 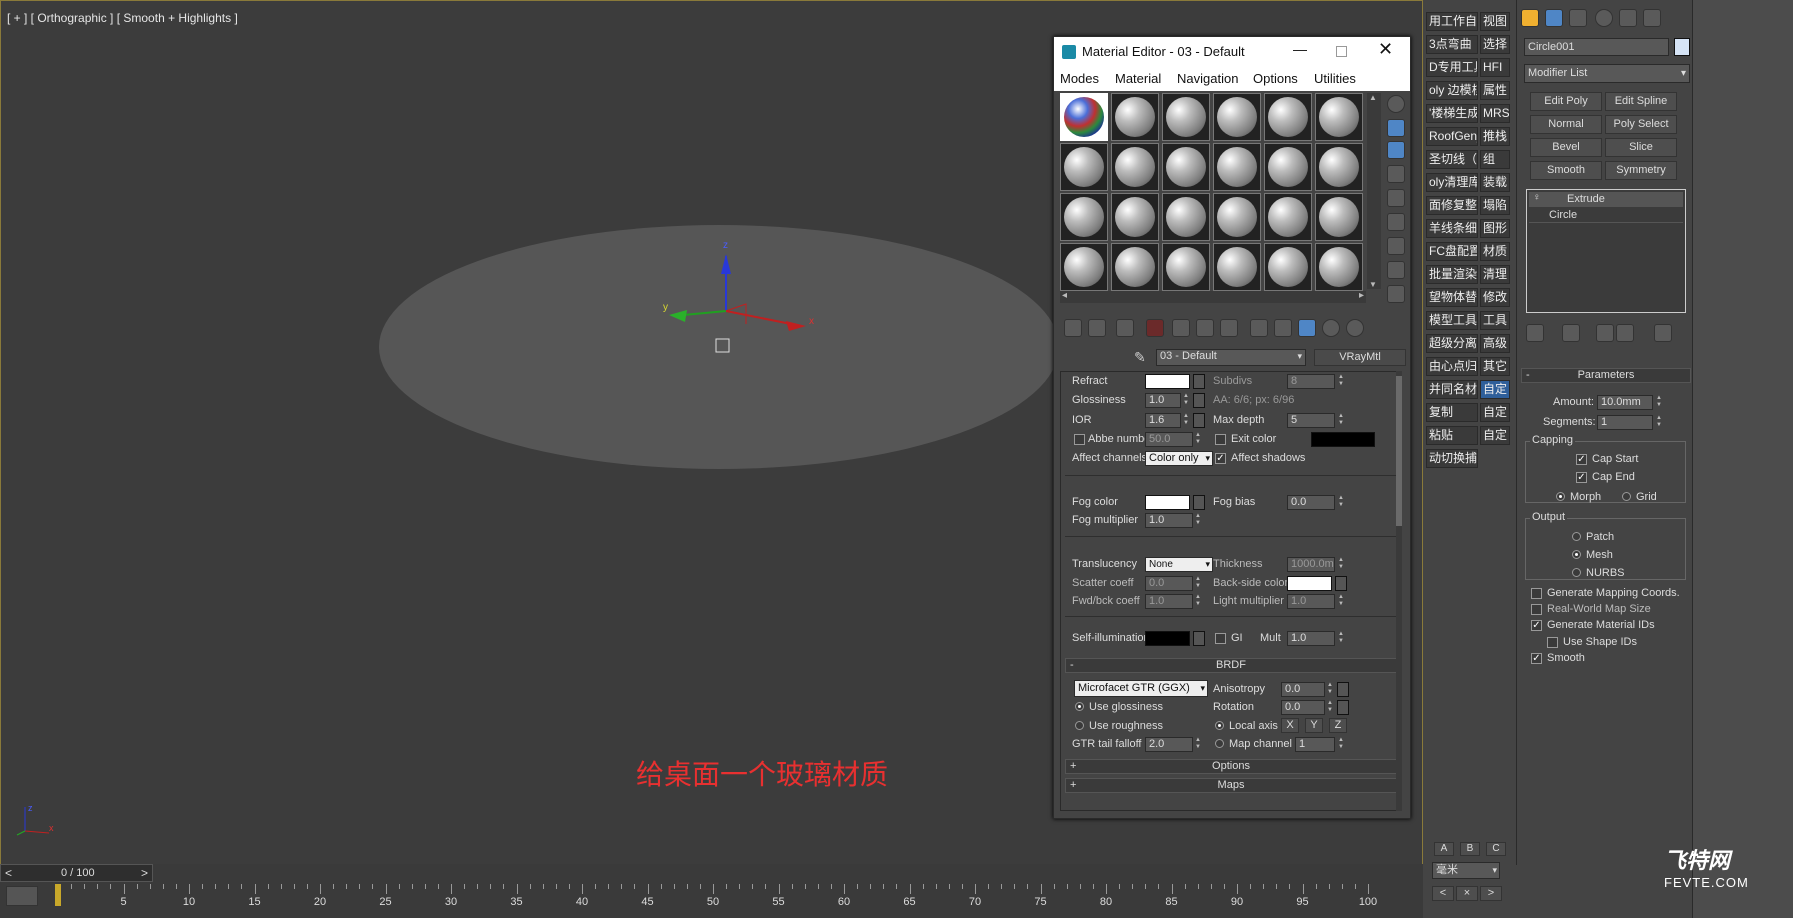 I want to click on assign-to-selection-icon, so click(x=1125, y=328).